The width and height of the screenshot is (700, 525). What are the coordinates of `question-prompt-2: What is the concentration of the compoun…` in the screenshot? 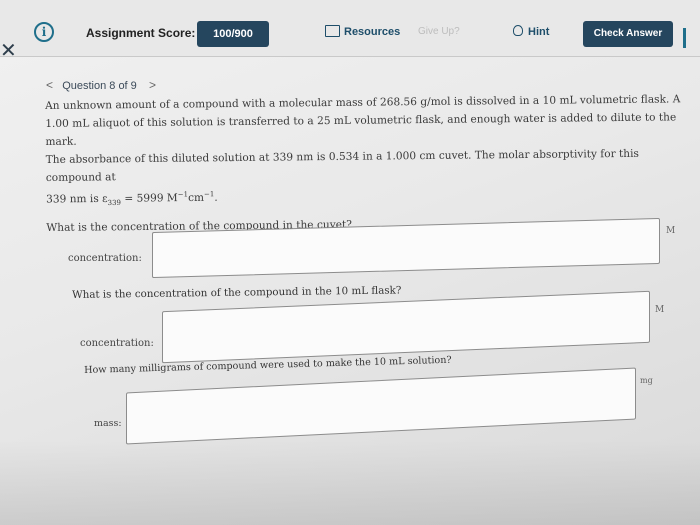 It's located at (237, 292).